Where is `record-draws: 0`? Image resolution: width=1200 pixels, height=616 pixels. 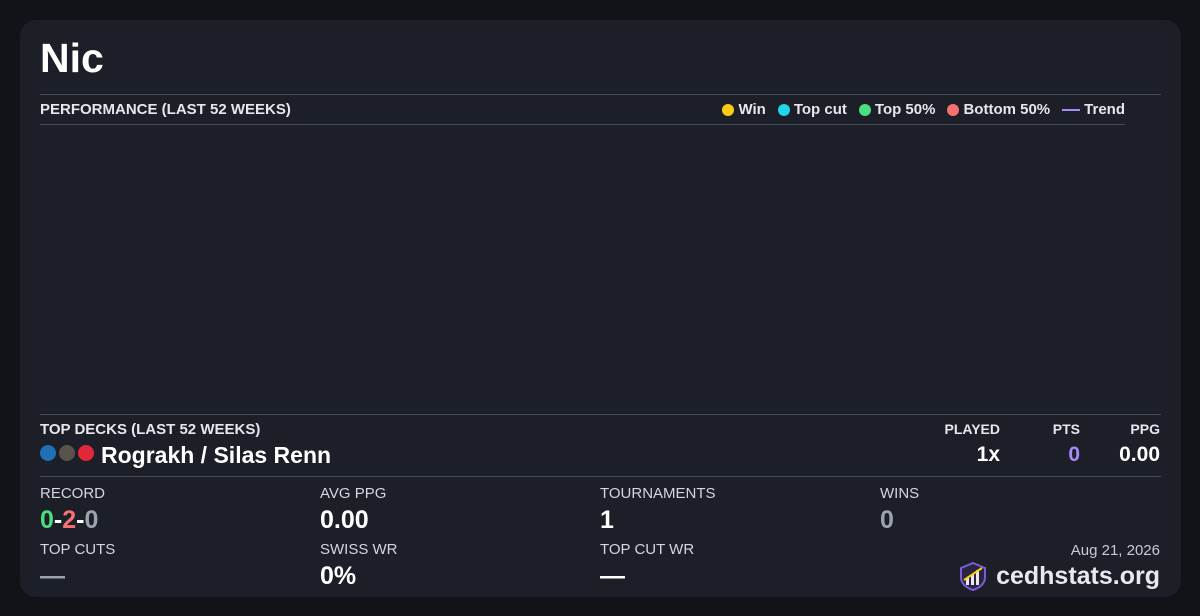
record-draws: 0 is located at coordinates (91, 520).